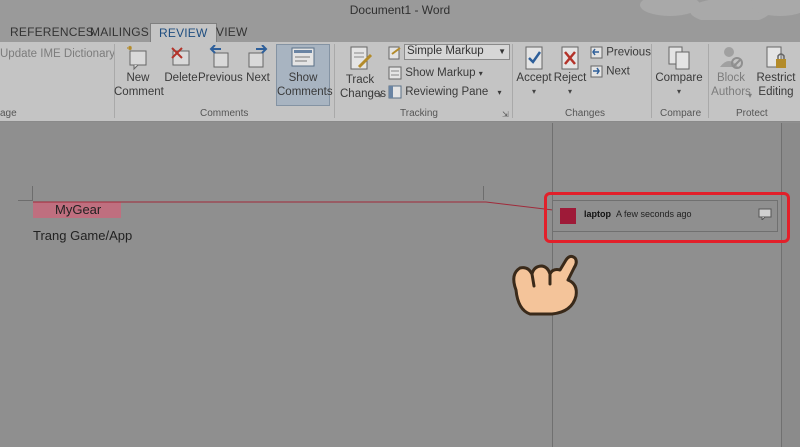  I want to click on delete-comment-button: Delete, so click(181, 65).